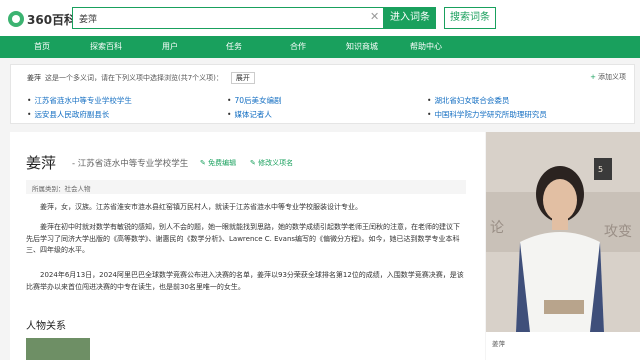 The width and height of the screenshot is (640, 360). What do you see at coordinates (298, 47) in the screenshot?
I see `nav-cooperation: 合作` at bounding box center [298, 47].